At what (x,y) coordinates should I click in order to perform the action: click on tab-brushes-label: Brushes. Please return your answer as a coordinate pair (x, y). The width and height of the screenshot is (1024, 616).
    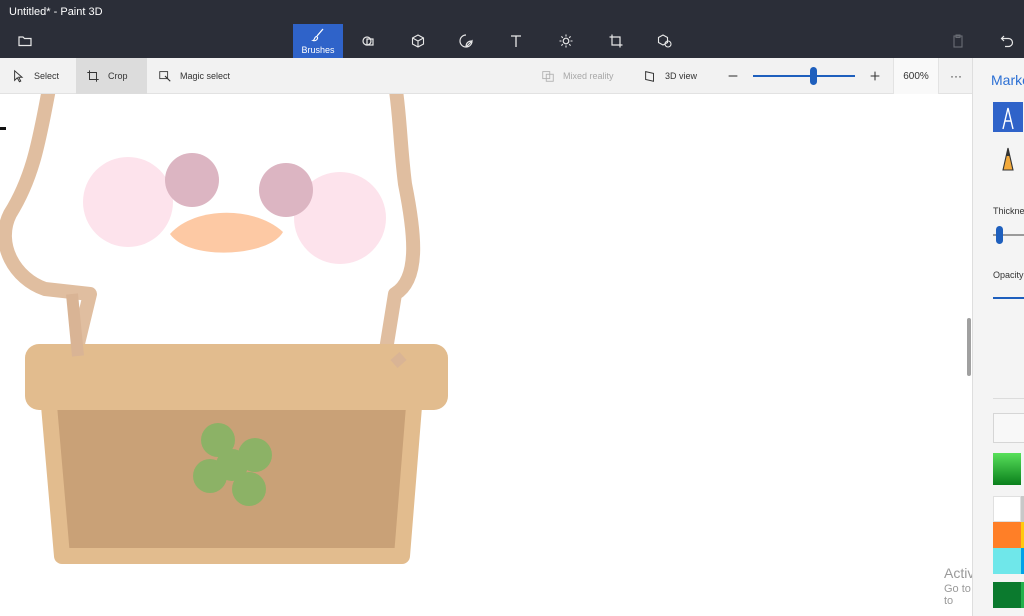
    Looking at the image, I should click on (318, 50).